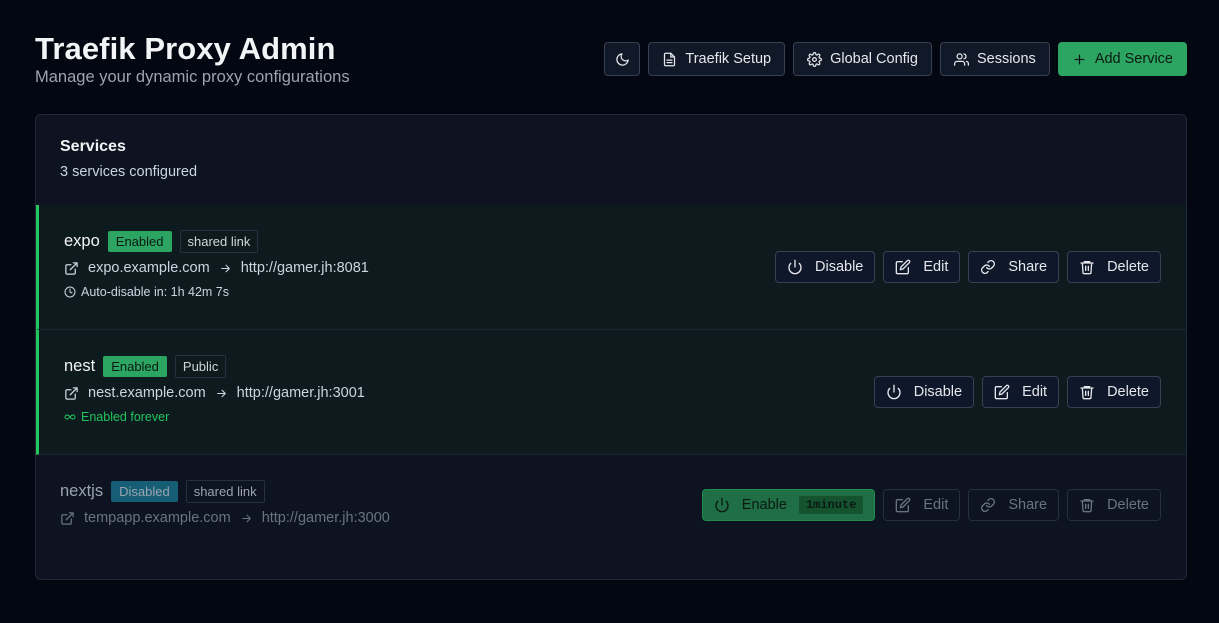 The image size is (1219, 623). What do you see at coordinates (788, 505) in the screenshot?
I see `enable-button: Enable 1minute` at bounding box center [788, 505].